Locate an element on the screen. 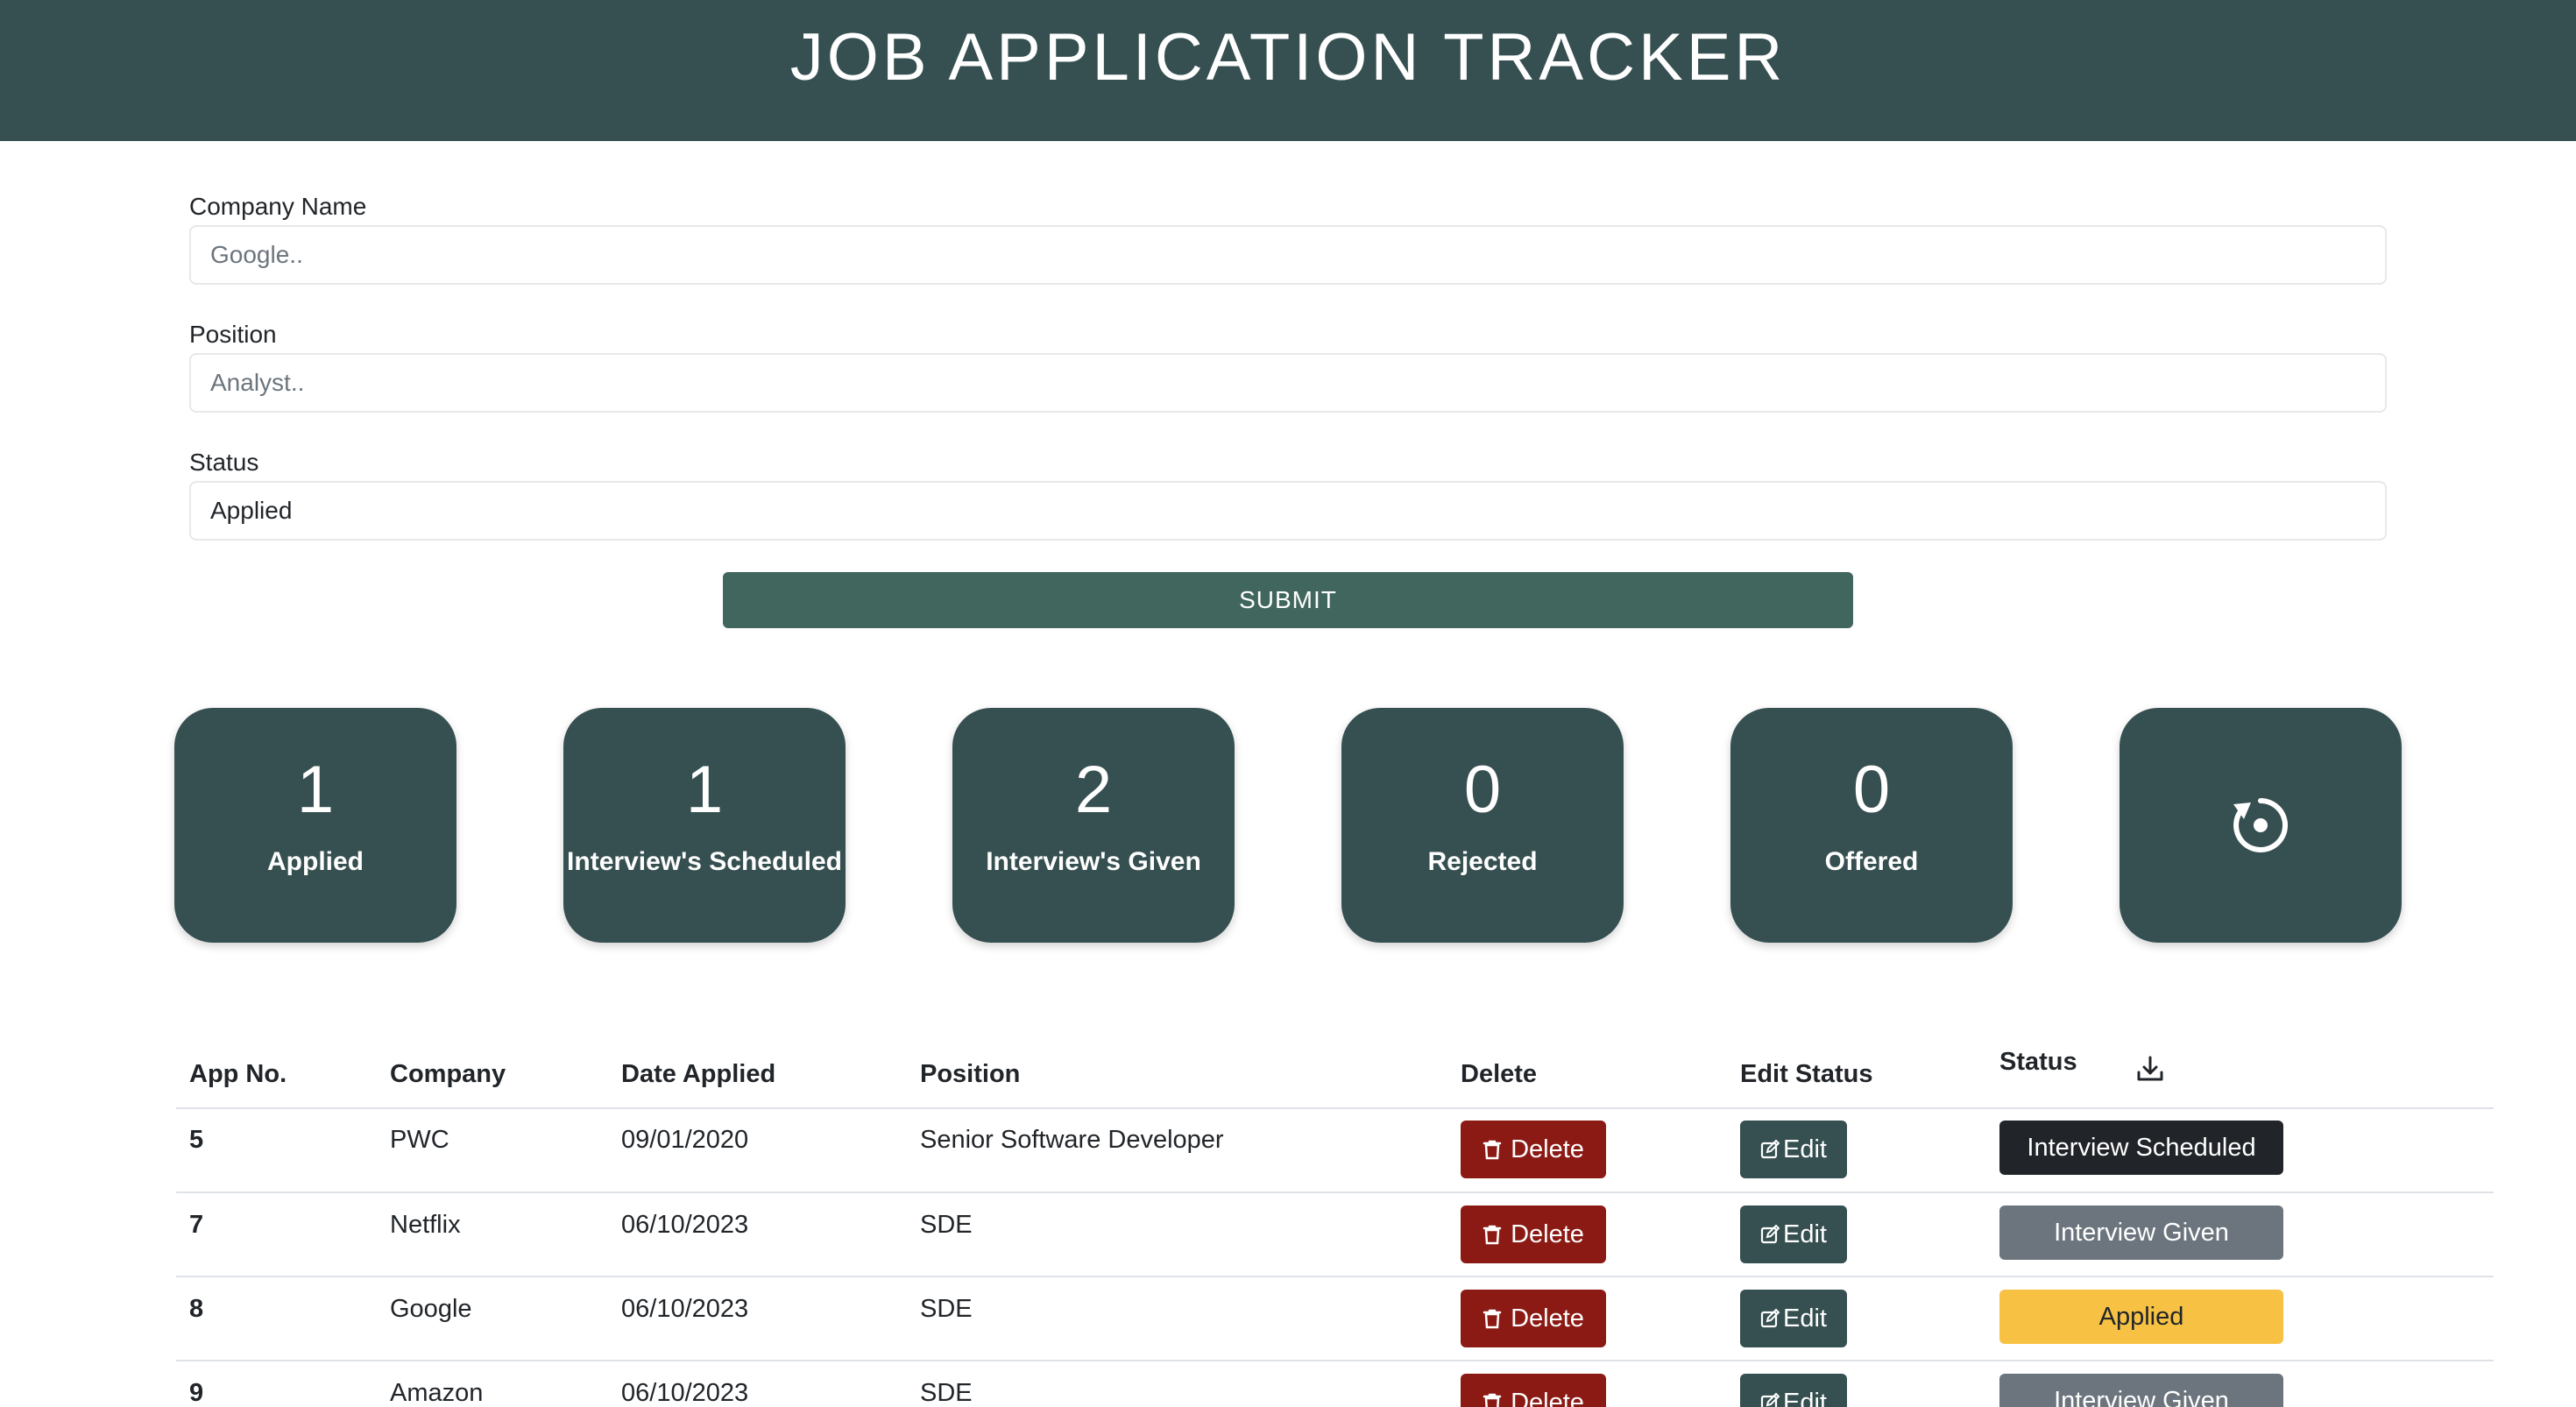 The width and height of the screenshot is (2576, 1407). position-label: Position is located at coordinates (233, 334).